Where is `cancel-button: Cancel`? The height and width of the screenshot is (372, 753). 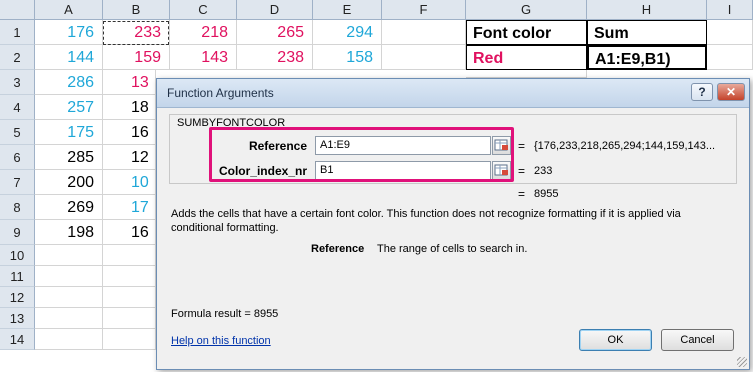 cancel-button: Cancel is located at coordinates (697, 340).